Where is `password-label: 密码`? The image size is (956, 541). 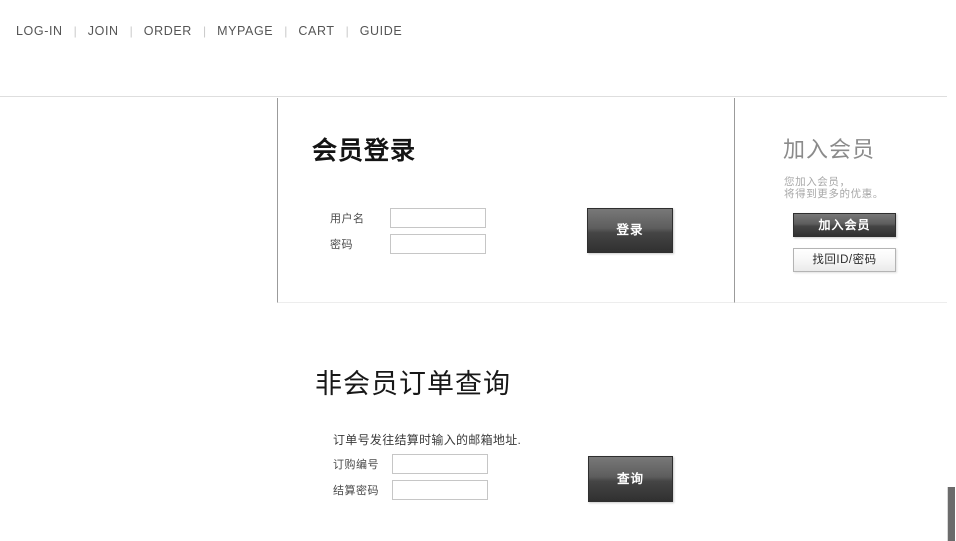 password-label: 密码 is located at coordinates (341, 245).